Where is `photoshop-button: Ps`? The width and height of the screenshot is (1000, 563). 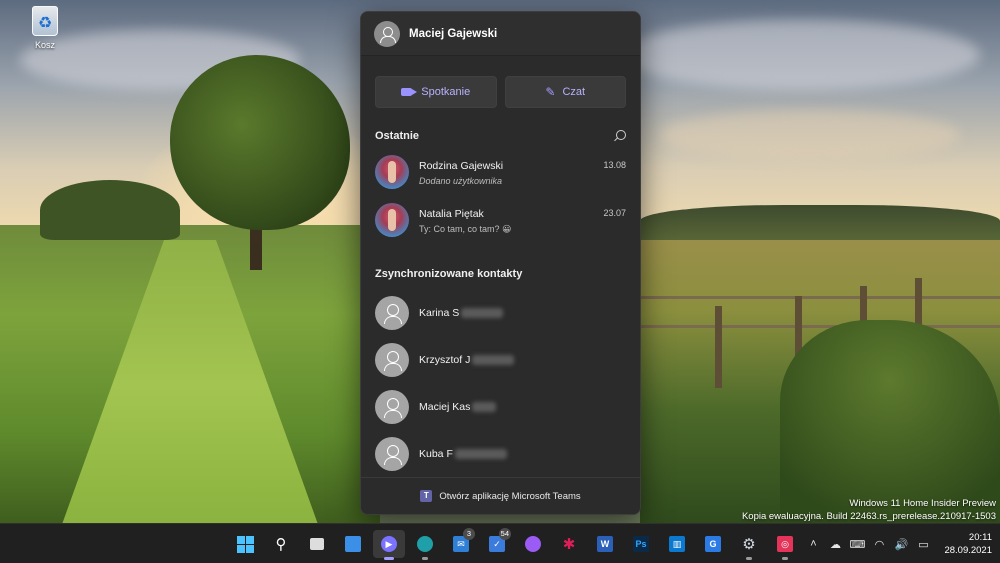 photoshop-button: Ps is located at coordinates (641, 544).